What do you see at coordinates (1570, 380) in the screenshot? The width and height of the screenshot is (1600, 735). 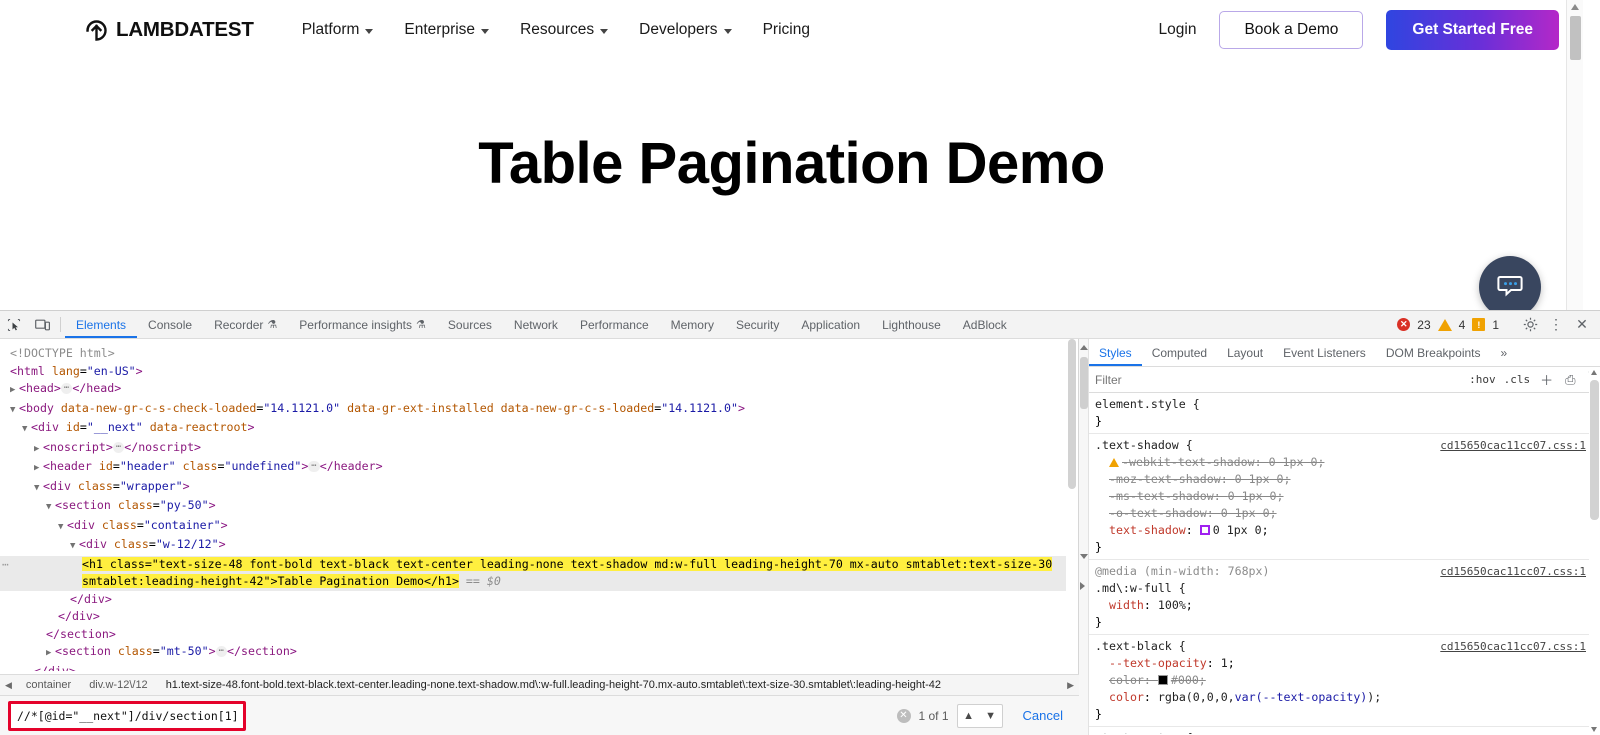 I see `print-media-icon: ⎙` at bounding box center [1570, 380].